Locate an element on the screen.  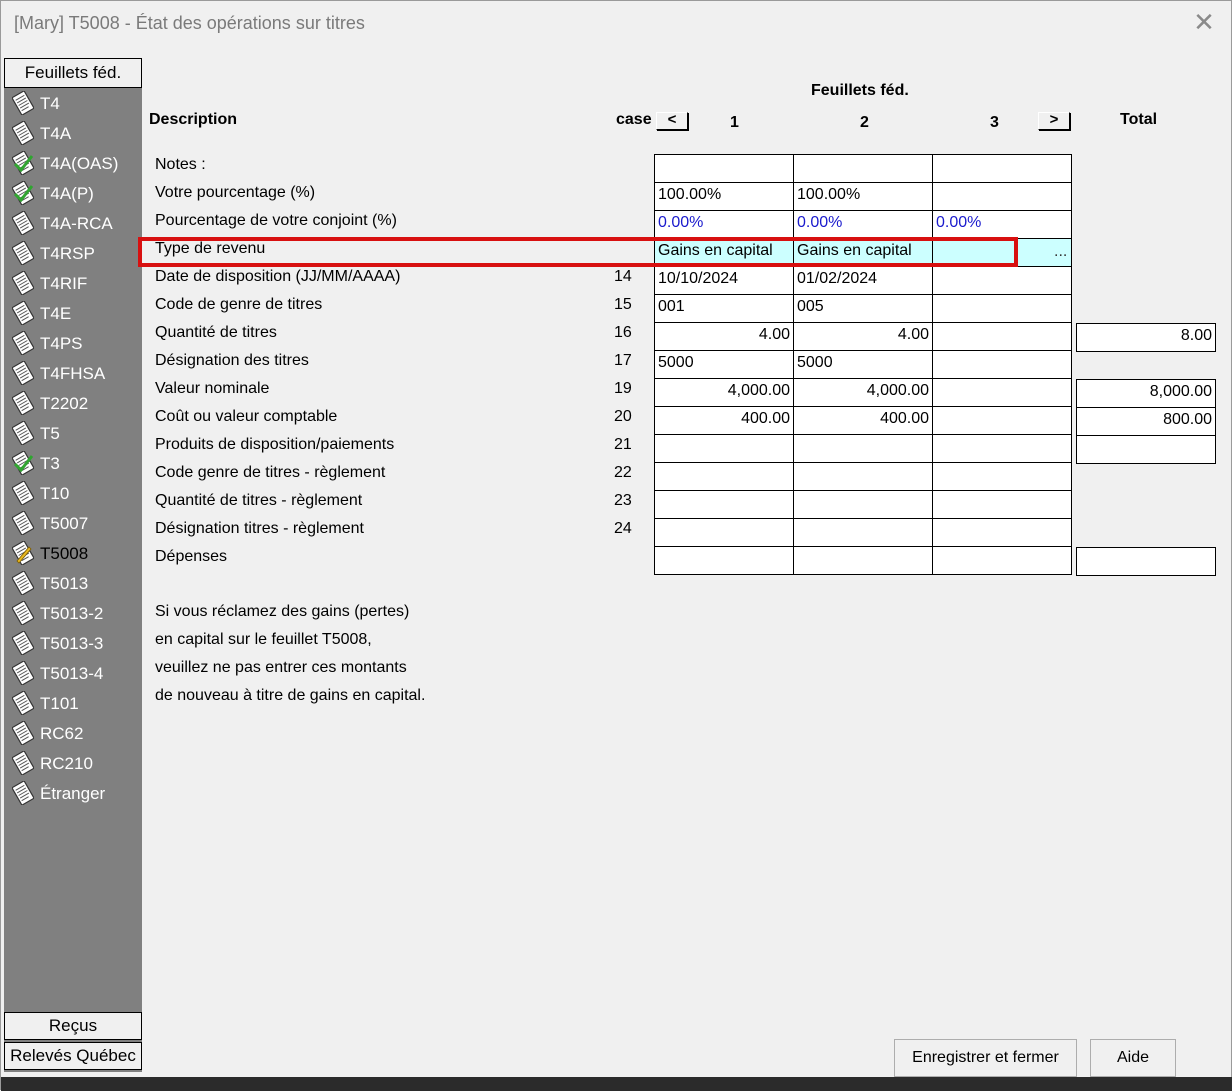
receipts-tab: Reçus is located at coordinates (73, 1026).